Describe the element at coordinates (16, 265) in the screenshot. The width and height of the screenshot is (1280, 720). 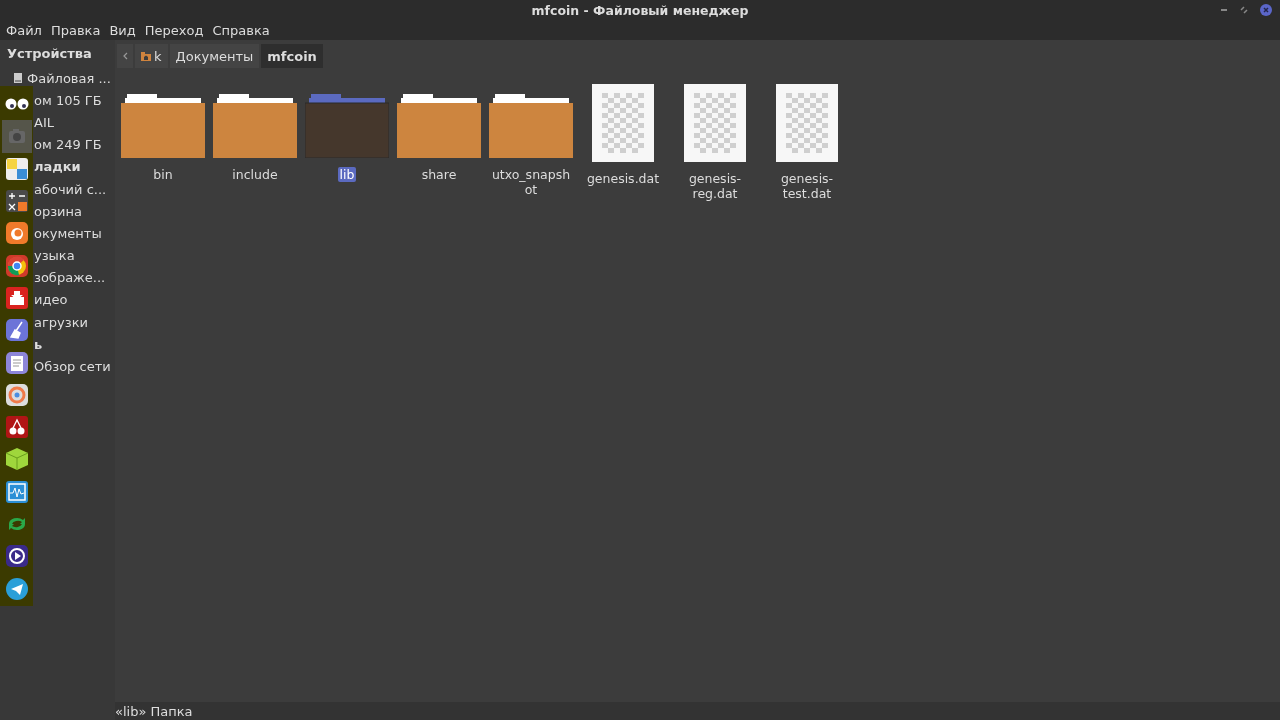
I see `browser-icon` at that location.